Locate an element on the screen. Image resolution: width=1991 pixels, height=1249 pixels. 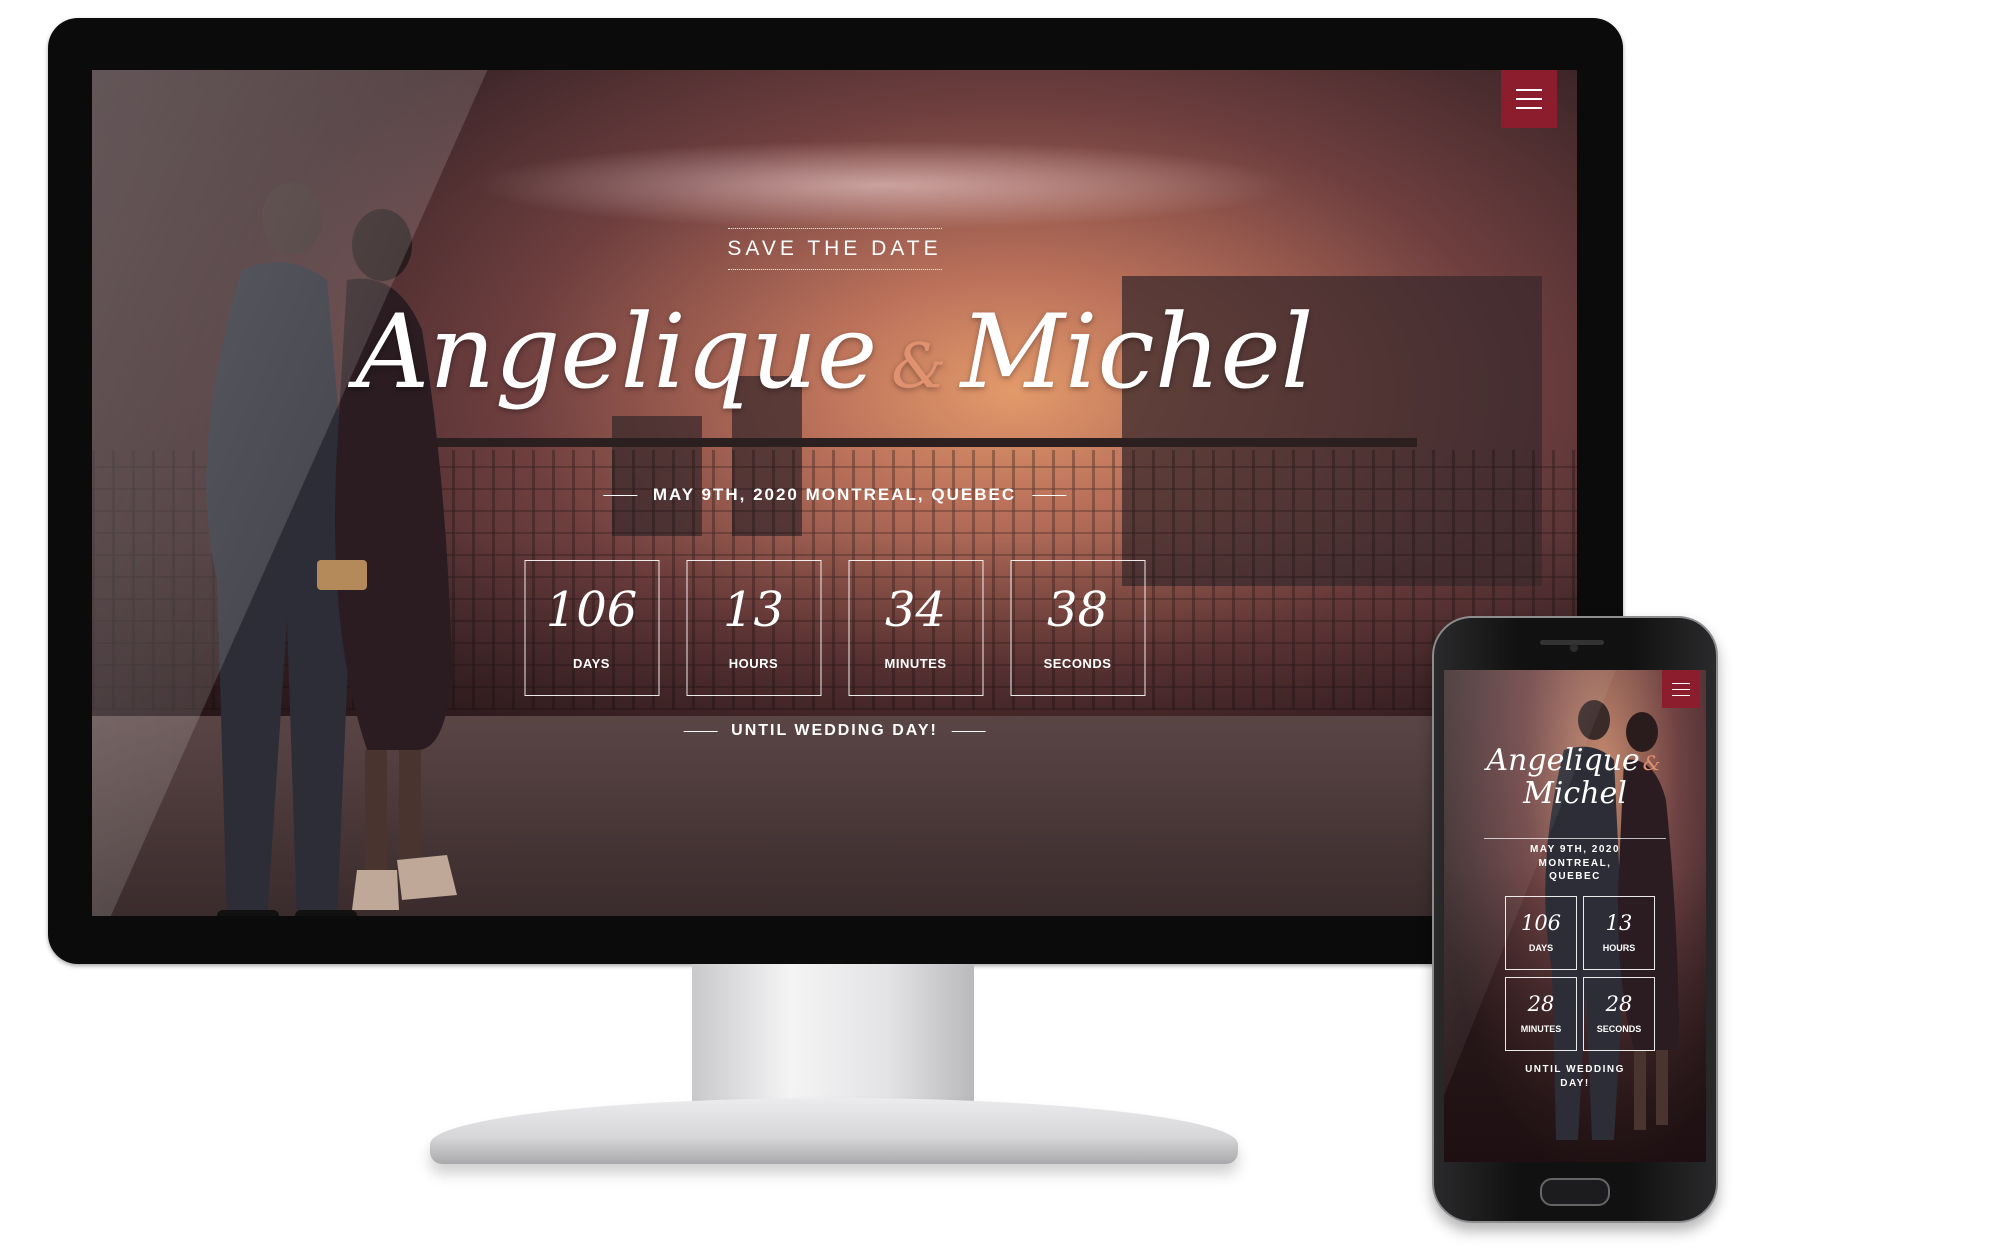
countdown-minutes: 28 MINUTES is located at coordinates (1541, 1014).